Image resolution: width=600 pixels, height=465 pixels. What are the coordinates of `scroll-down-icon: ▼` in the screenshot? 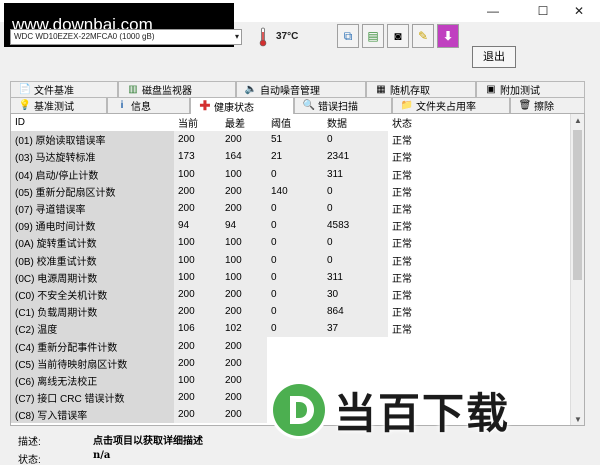 It's located at (577, 419).